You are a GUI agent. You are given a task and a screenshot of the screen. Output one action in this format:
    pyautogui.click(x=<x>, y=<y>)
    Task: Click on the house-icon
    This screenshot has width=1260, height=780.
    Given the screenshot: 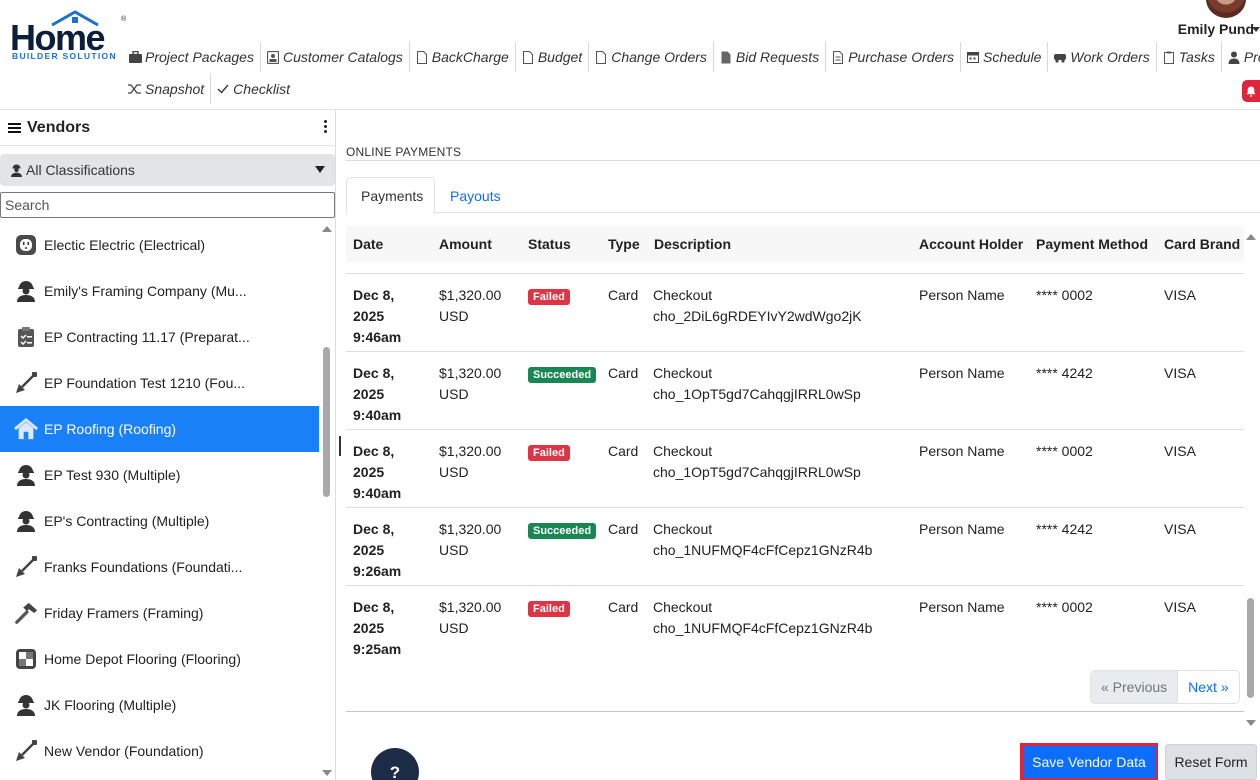 What is the action you would take?
    pyautogui.click(x=26, y=429)
    